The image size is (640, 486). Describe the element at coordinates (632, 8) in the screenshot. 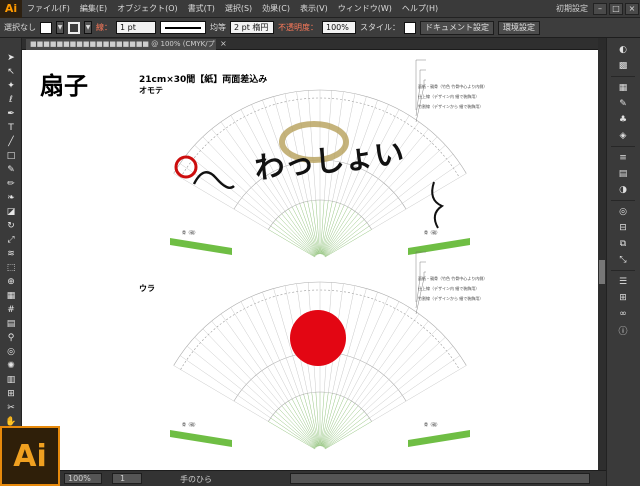

I see `close-button: ×` at that location.